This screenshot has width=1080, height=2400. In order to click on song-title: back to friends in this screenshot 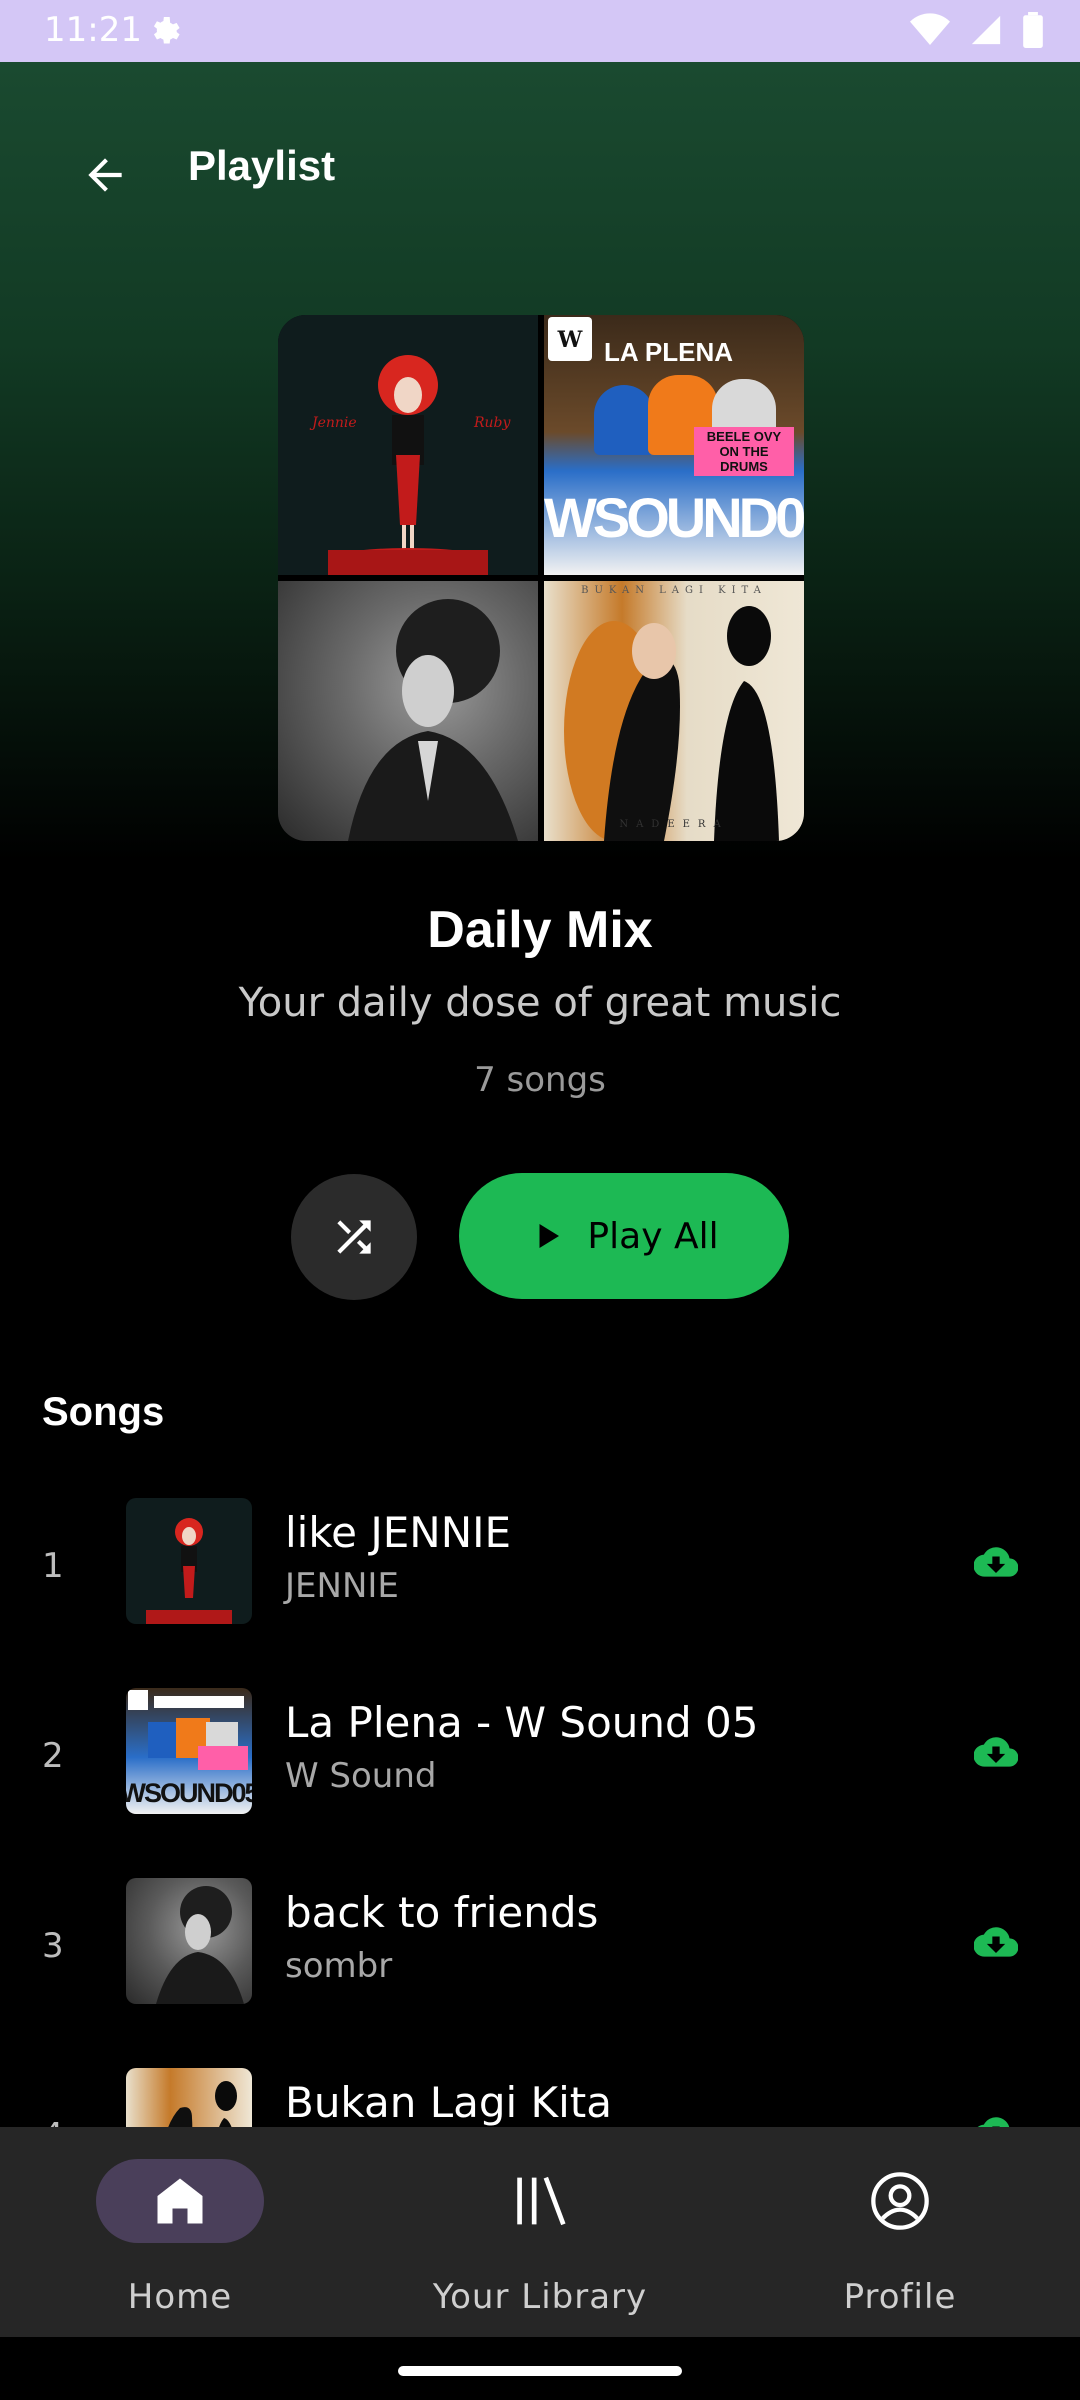, I will do `click(442, 1912)`.